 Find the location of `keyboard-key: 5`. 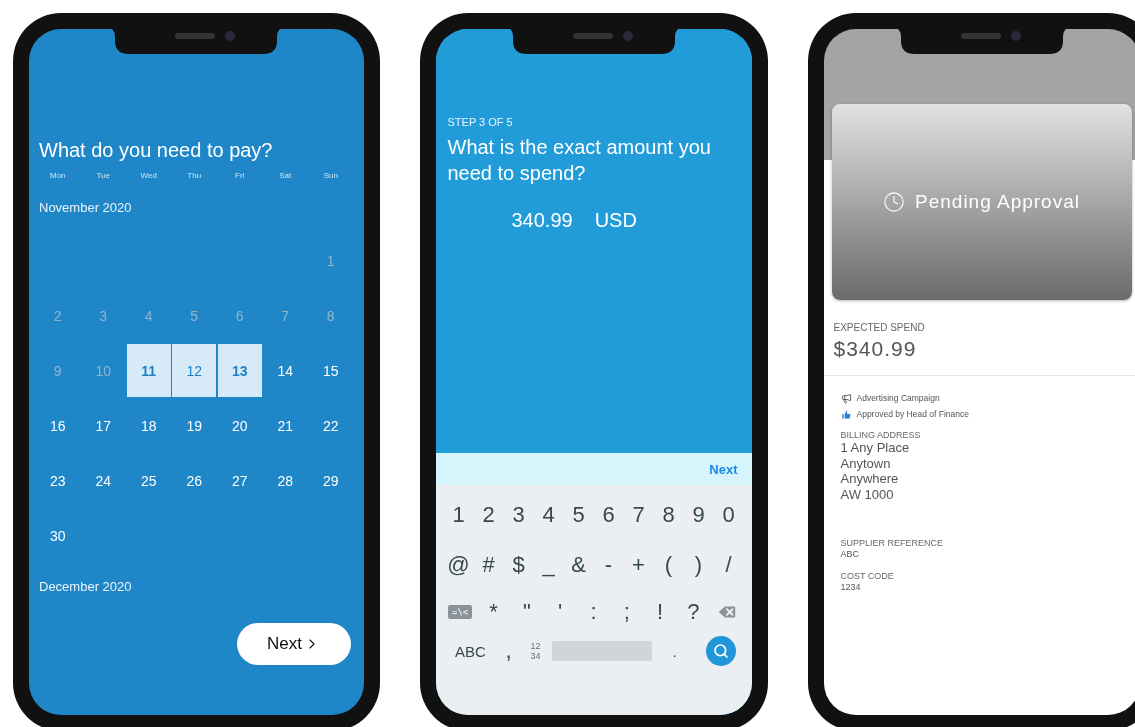

keyboard-key: 5 is located at coordinates (578, 515).